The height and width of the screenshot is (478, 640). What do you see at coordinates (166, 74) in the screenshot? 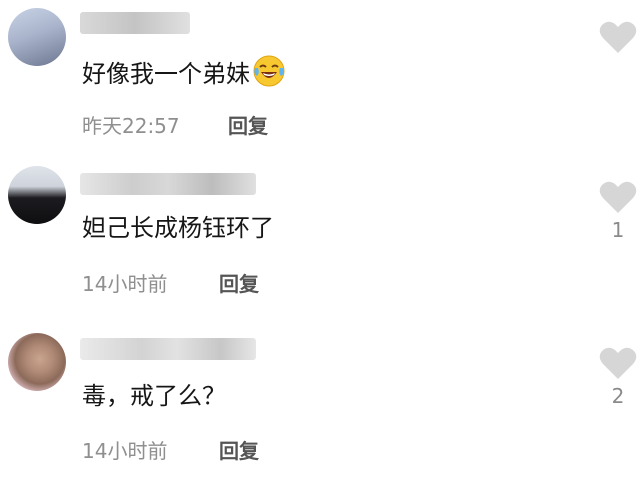
I see `comment-text-value: 好像我一个弟妹` at bounding box center [166, 74].